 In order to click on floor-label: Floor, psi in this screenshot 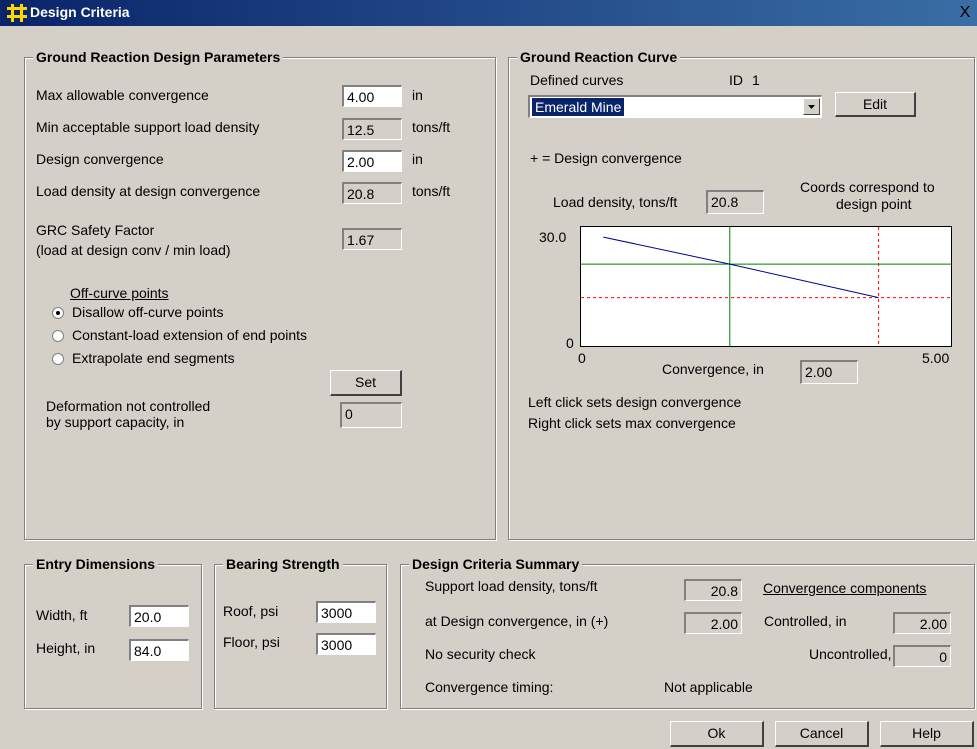, I will do `click(251, 642)`.